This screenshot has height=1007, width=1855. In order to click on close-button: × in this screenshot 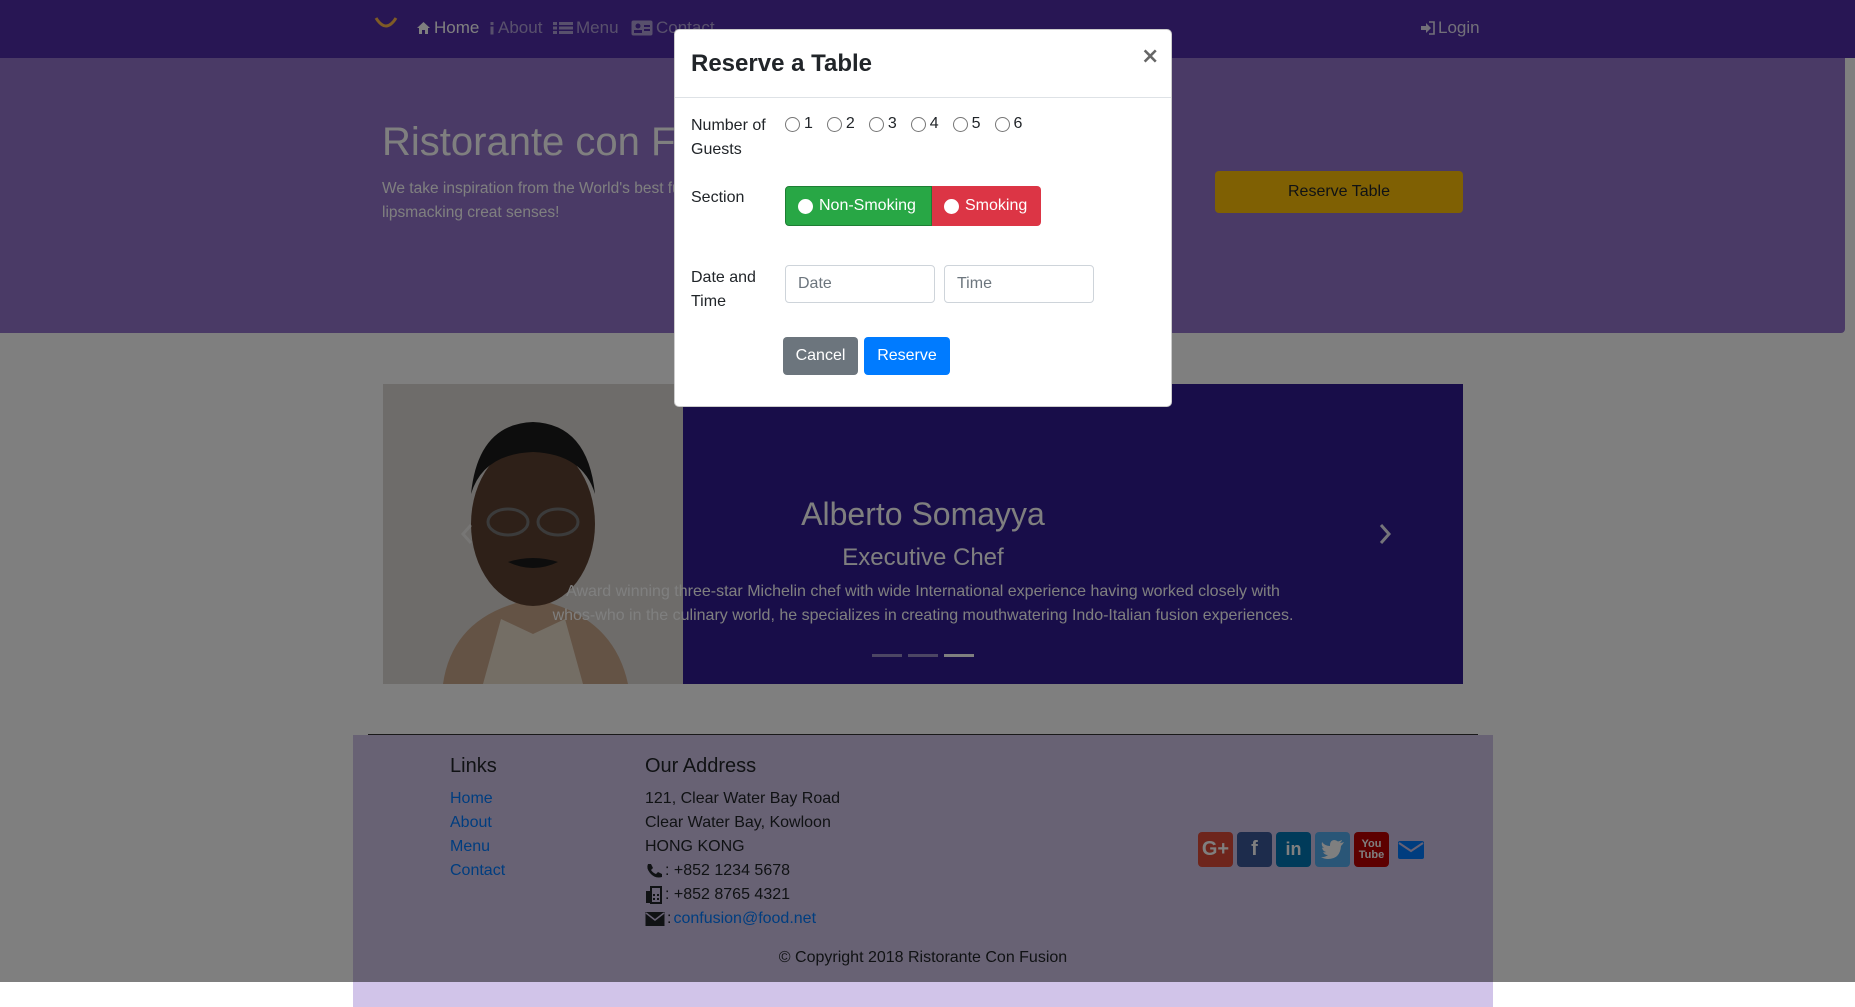, I will do `click(1150, 56)`.